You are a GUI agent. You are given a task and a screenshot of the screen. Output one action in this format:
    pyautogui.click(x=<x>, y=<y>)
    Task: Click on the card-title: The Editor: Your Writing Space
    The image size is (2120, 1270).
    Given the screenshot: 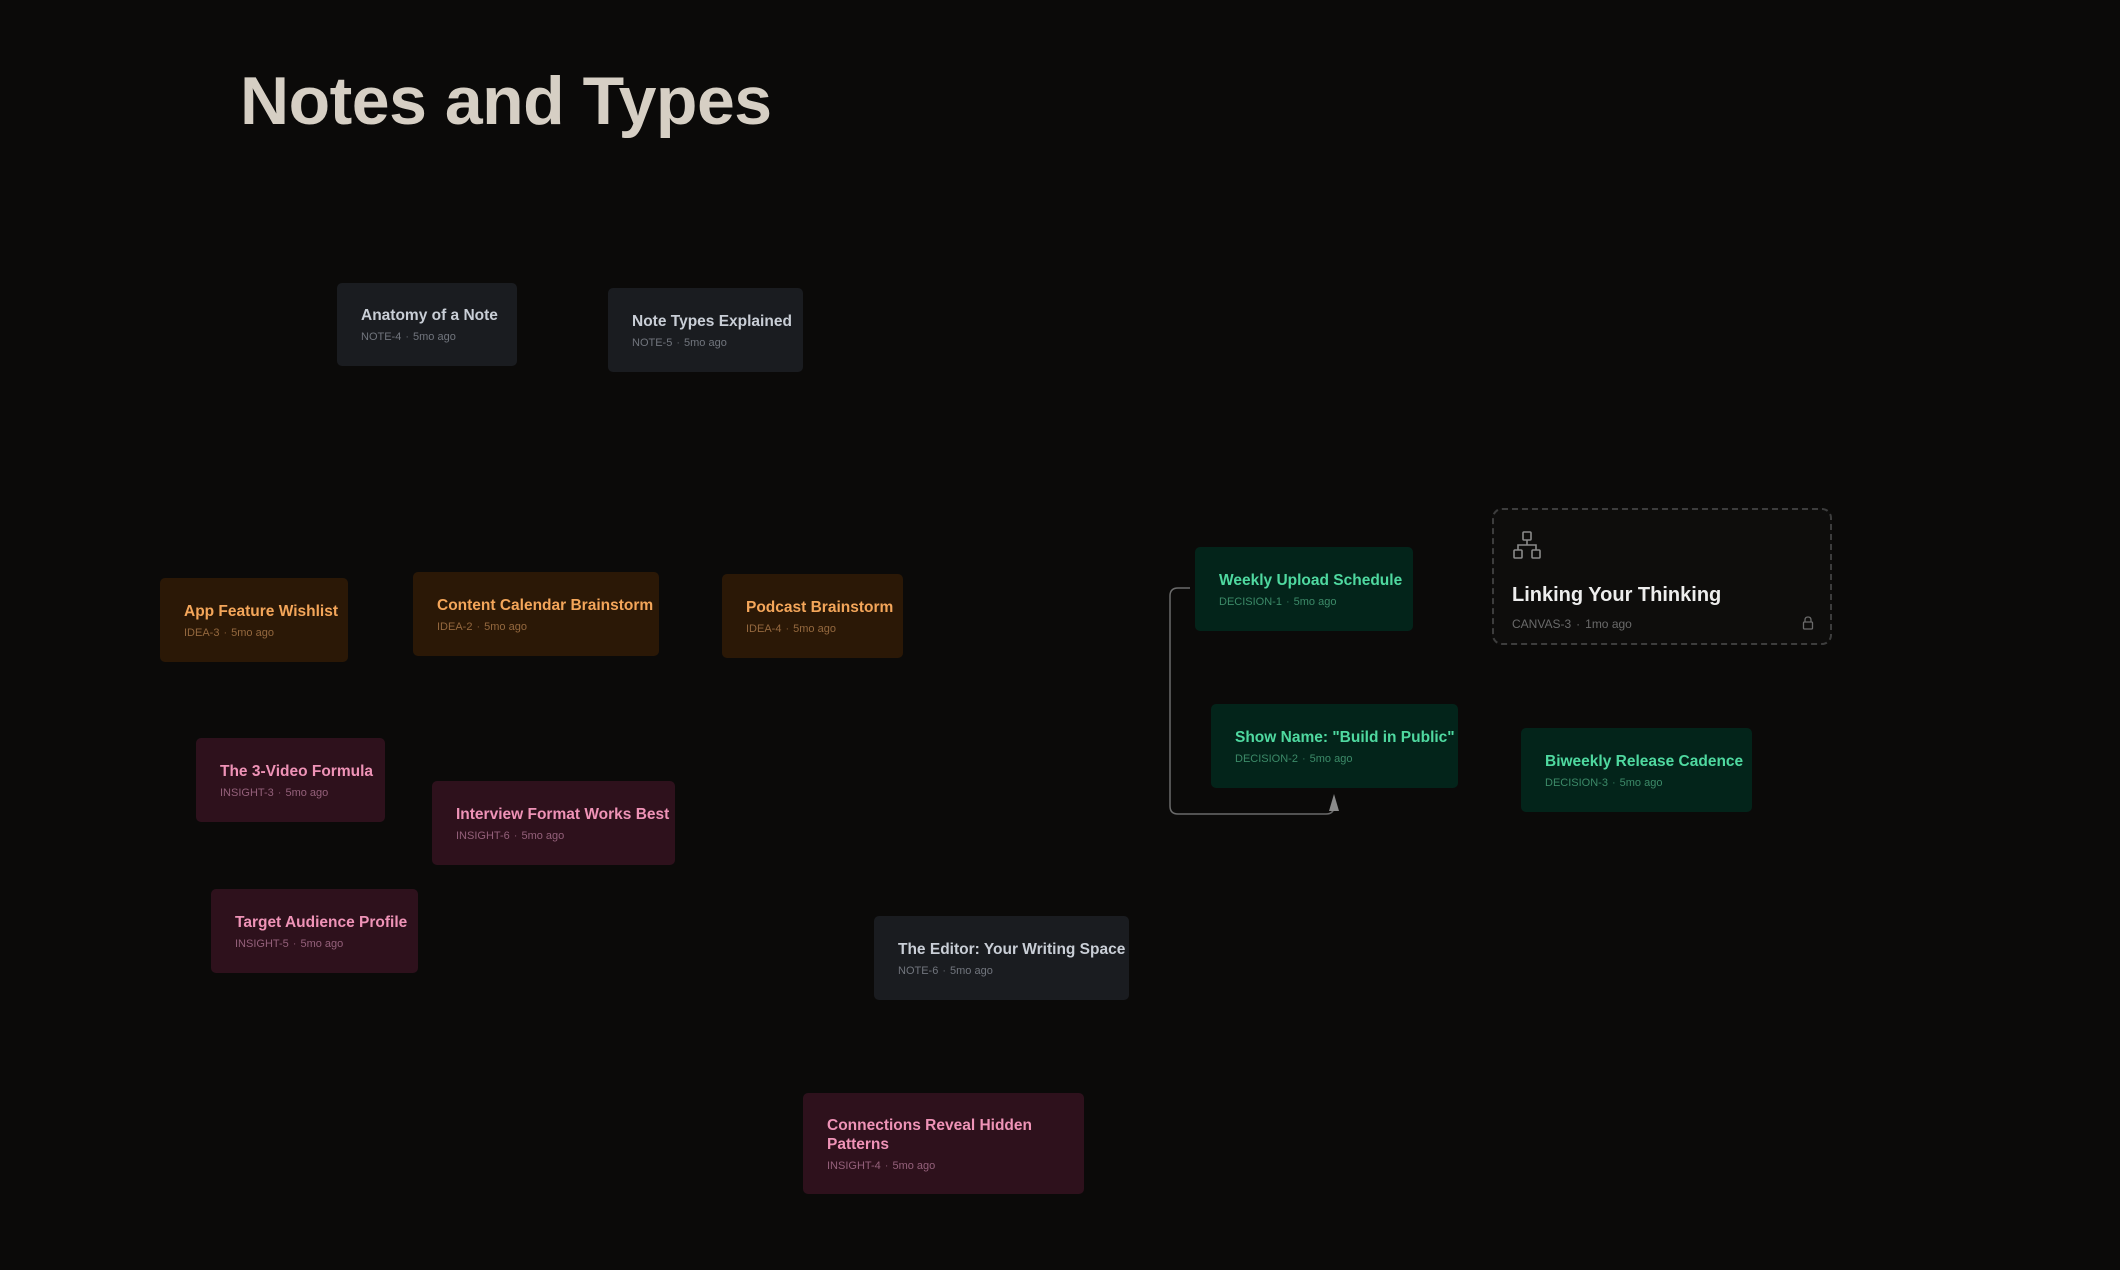 What is the action you would take?
    pyautogui.click(x=1012, y=949)
    